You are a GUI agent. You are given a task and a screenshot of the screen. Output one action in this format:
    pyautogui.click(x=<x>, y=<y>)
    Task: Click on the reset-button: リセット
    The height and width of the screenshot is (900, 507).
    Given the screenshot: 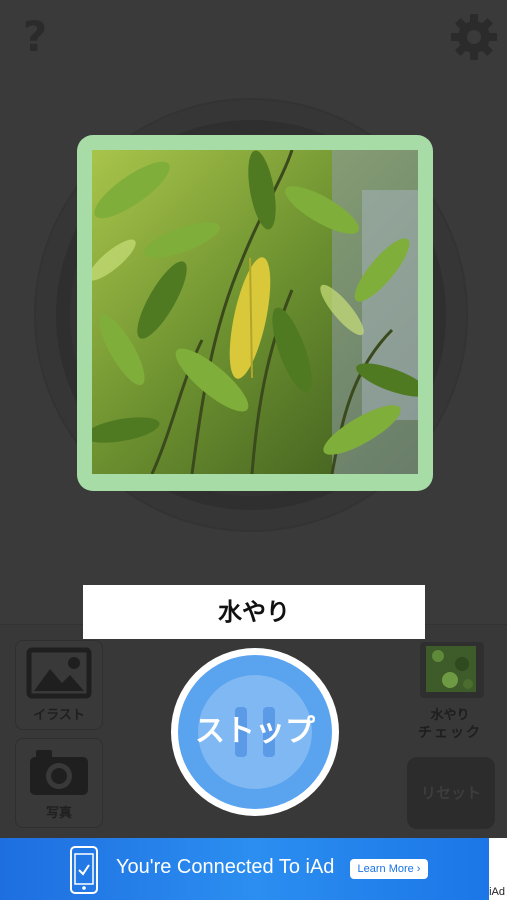 What is the action you would take?
    pyautogui.click(x=451, y=793)
    